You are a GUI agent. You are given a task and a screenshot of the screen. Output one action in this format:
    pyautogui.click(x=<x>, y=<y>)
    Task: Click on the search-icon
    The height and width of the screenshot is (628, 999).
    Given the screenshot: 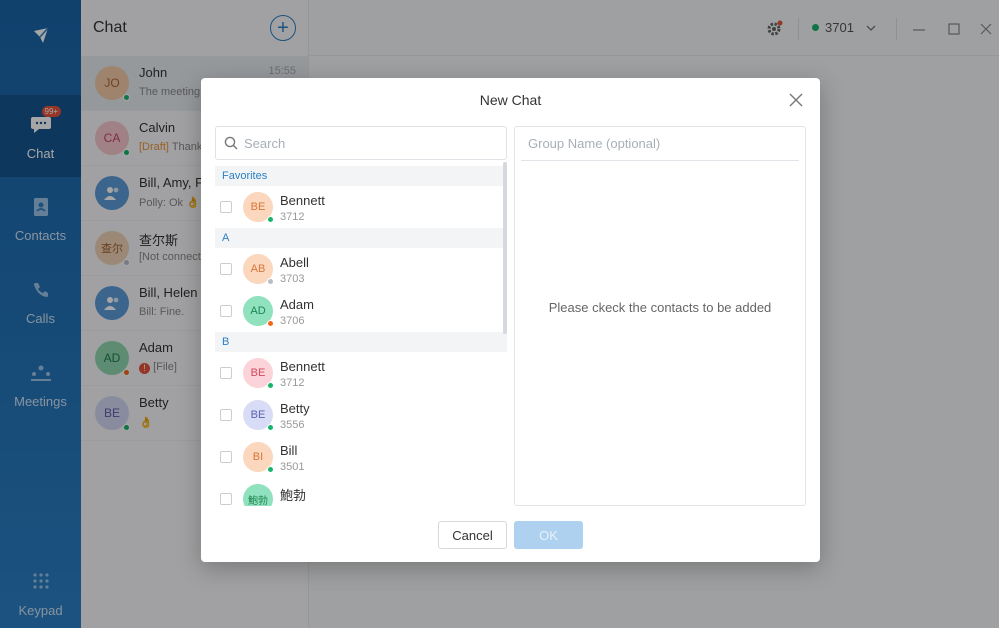 What is the action you would take?
    pyautogui.click(x=231, y=143)
    